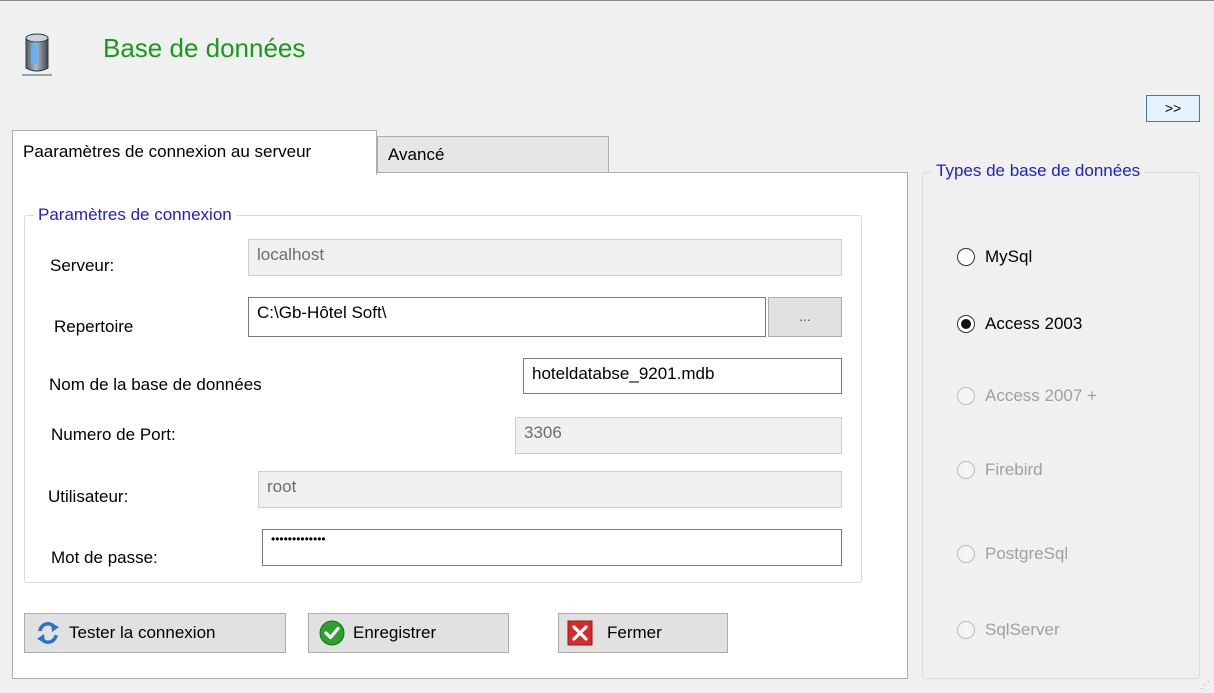 Image resolution: width=1214 pixels, height=693 pixels. Describe the element at coordinates (94, 326) in the screenshot. I see `directory-label: Repertoire` at that location.